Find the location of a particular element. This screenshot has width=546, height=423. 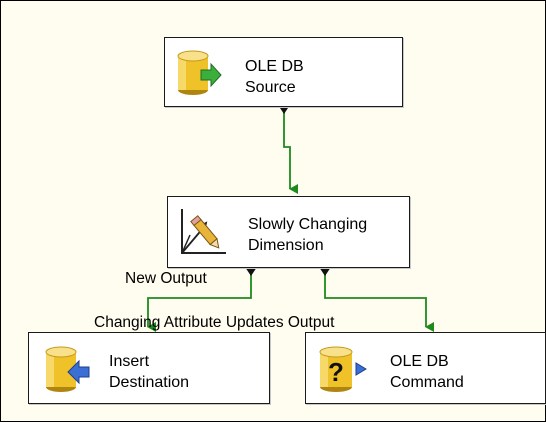

insert-destination-component: Insert Destination is located at coordinates (149, 368).